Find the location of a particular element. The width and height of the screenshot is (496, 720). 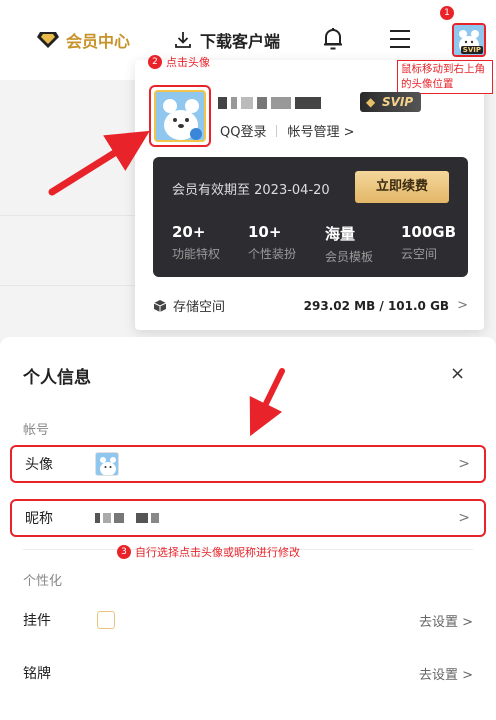

sheet-title: 个人信息 is located at coordinates (57, 378).